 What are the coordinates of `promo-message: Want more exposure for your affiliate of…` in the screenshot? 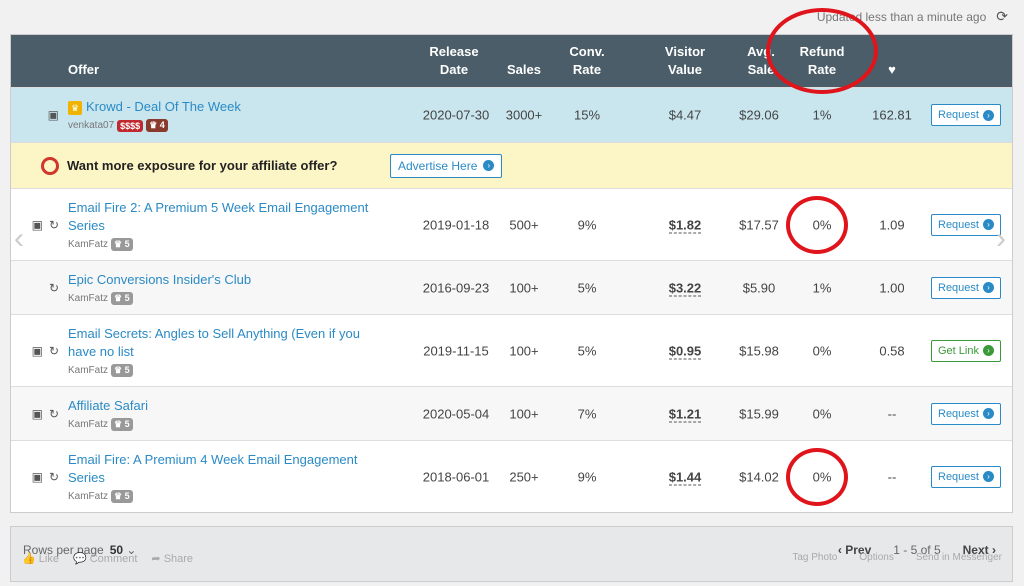 It's located at (189, 165).